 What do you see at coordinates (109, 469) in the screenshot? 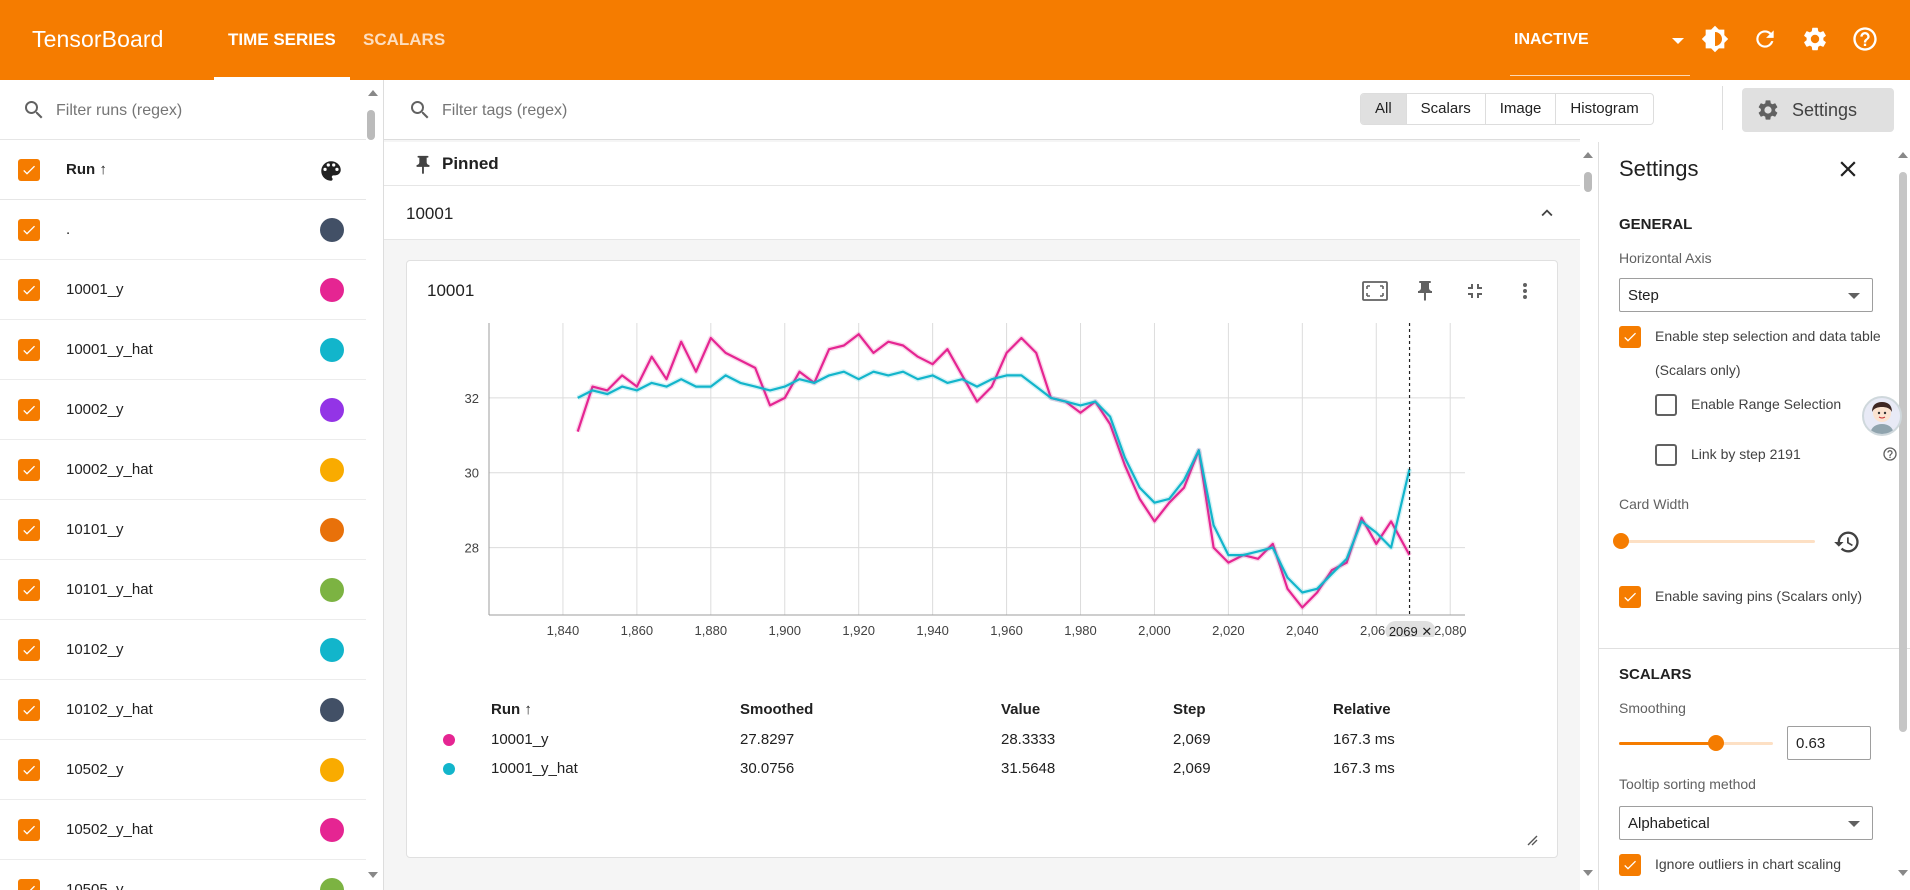
I see `run-name: 10002_y_hat` at bounding box center [109, 469].